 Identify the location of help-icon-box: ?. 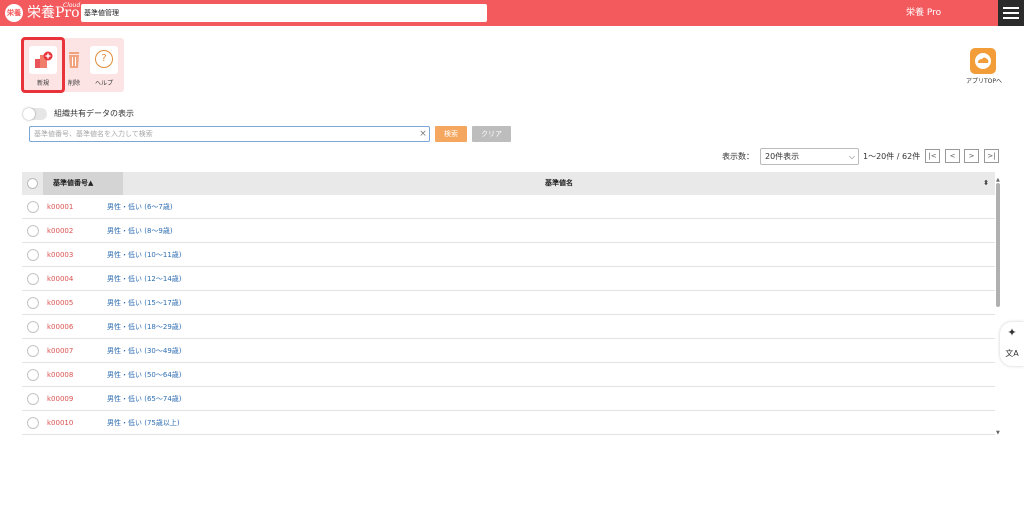
(104, 60).